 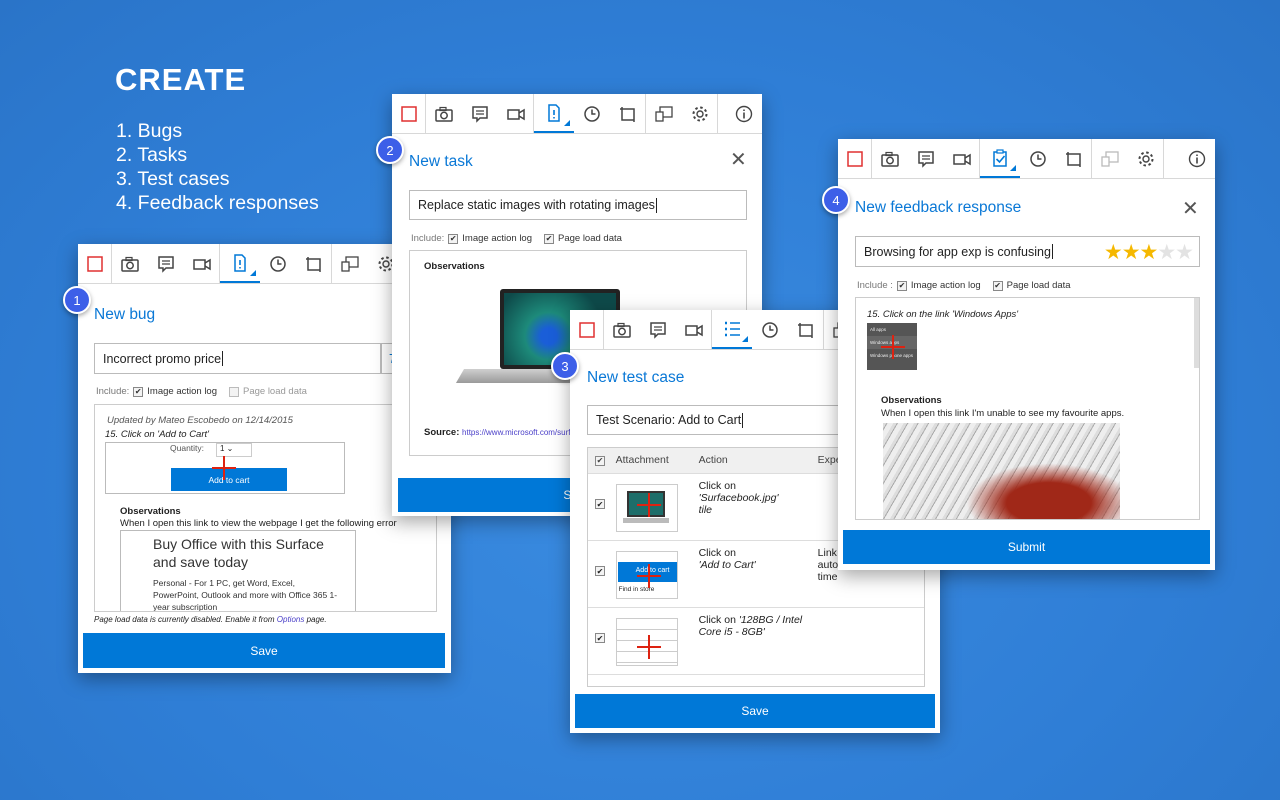 I want to click on list-button, so click(x=732, y=329).